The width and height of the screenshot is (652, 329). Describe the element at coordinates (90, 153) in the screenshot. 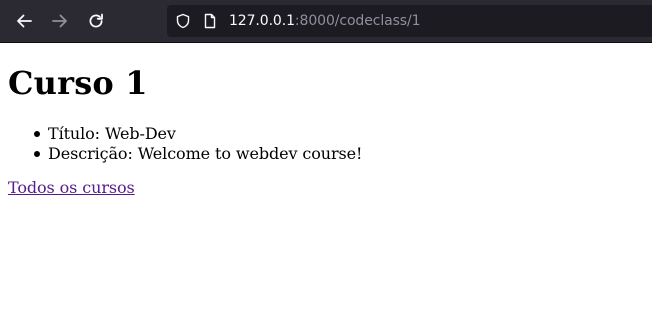

I see `description-label: Descrição:` at that location.